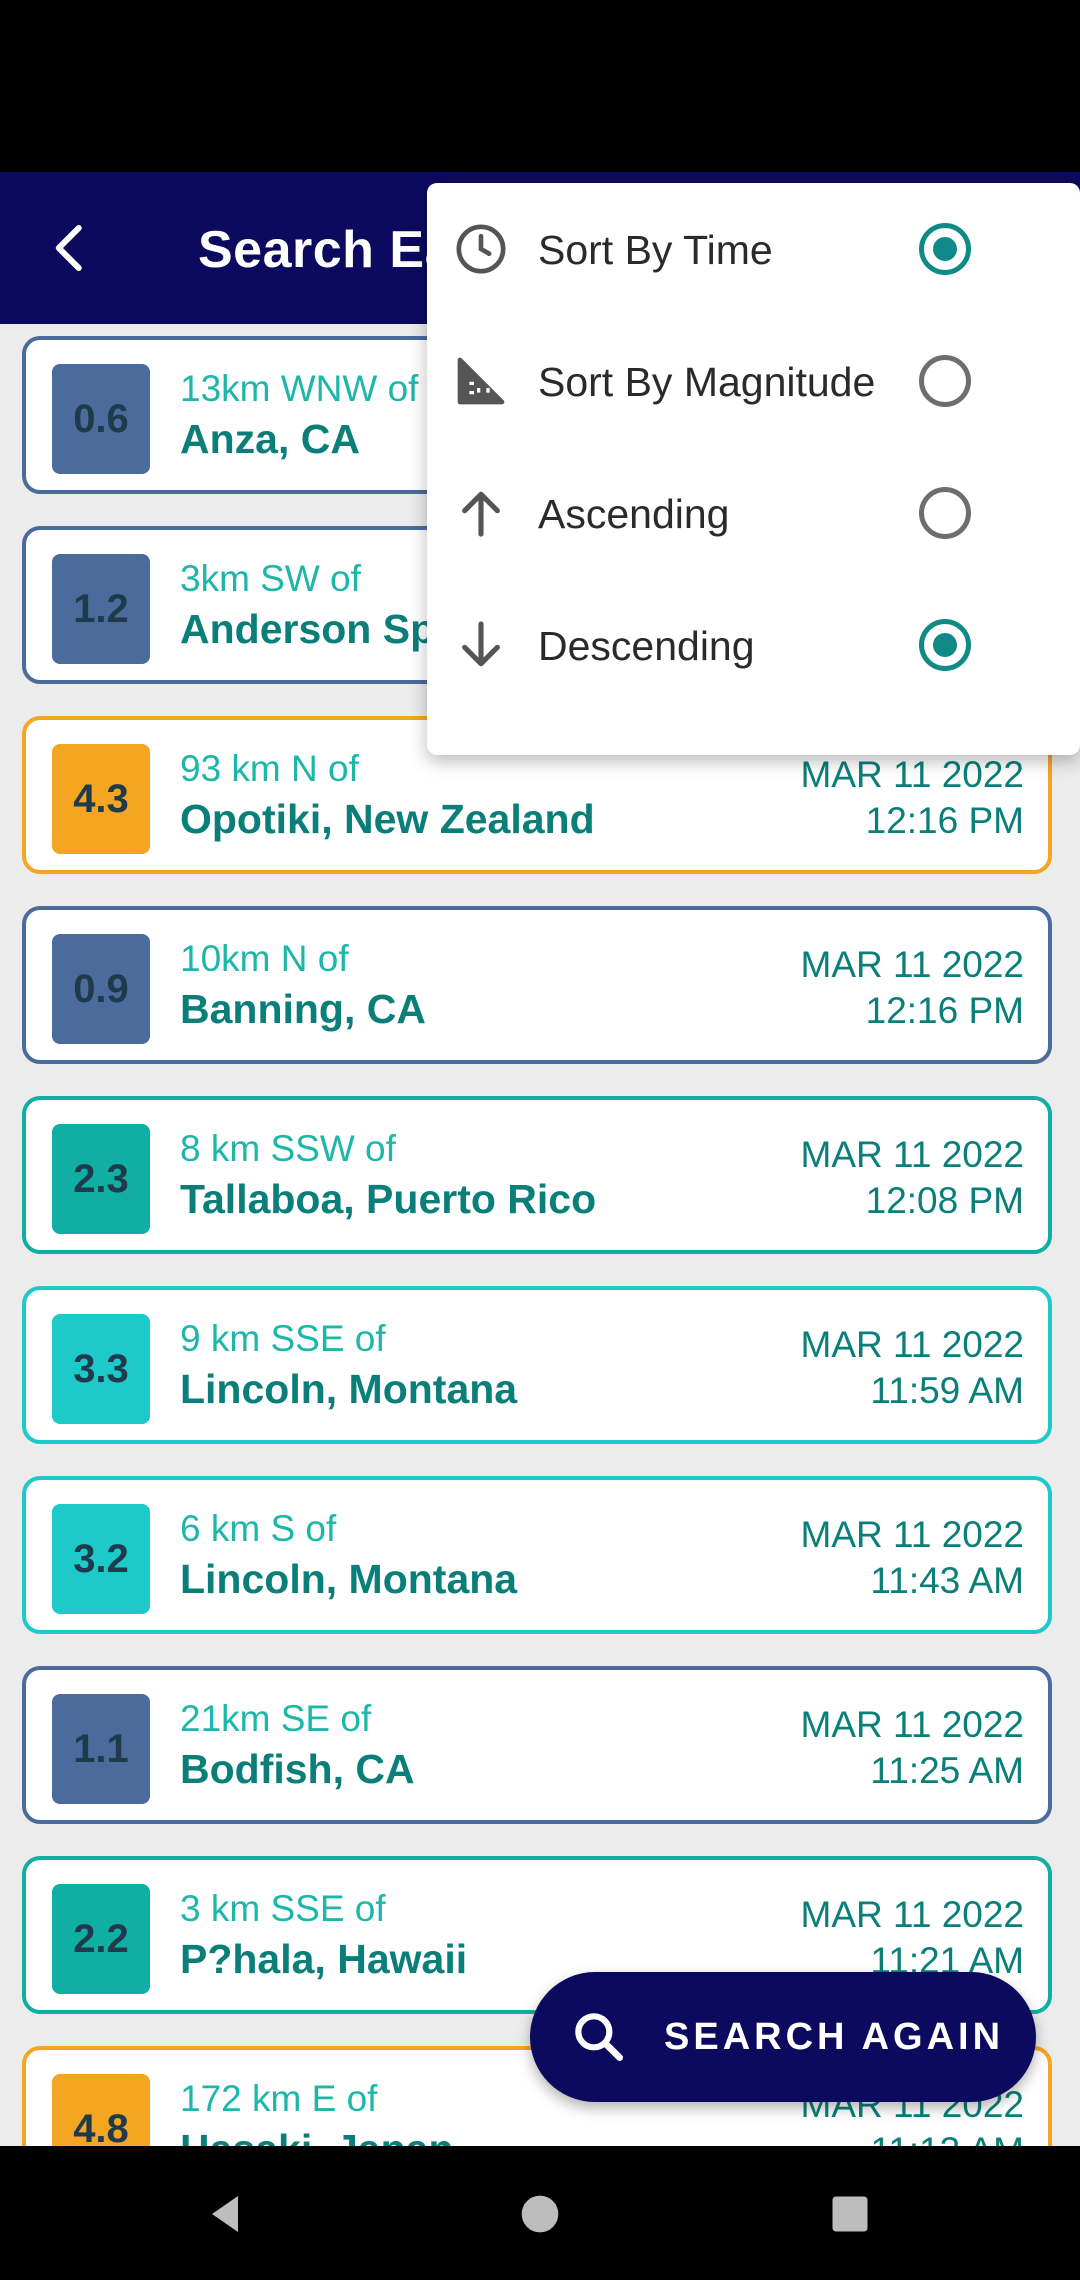 The image size is (1080, 2280). I want to click on distance-text: 3km SW of, so click(270, 578).